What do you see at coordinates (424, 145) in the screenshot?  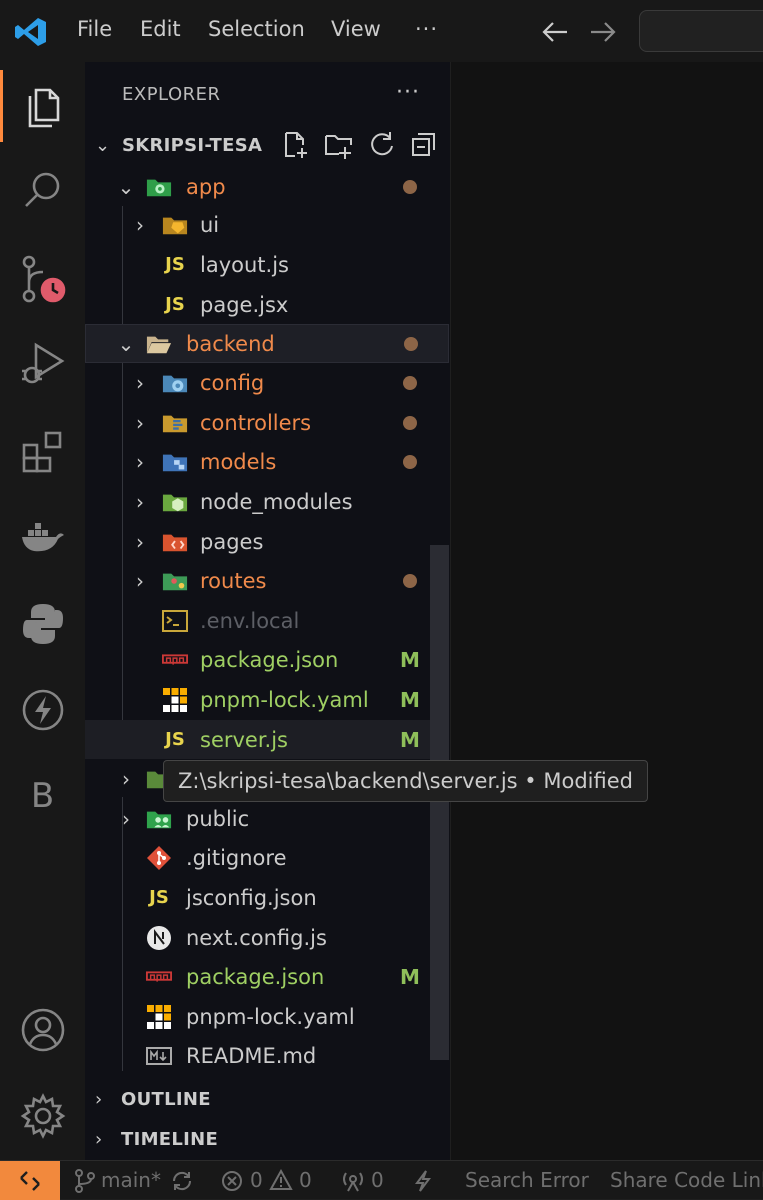 I see `collapse-all-icon` at bounding box center [424, 145].